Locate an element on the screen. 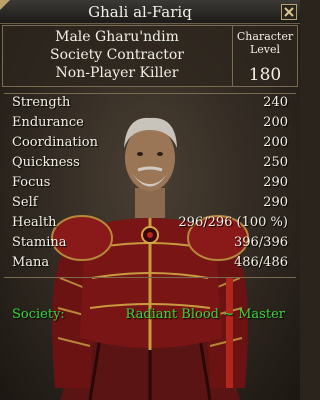  vital-value: 296/296 (100 %) is located at coordinates (233, 222).